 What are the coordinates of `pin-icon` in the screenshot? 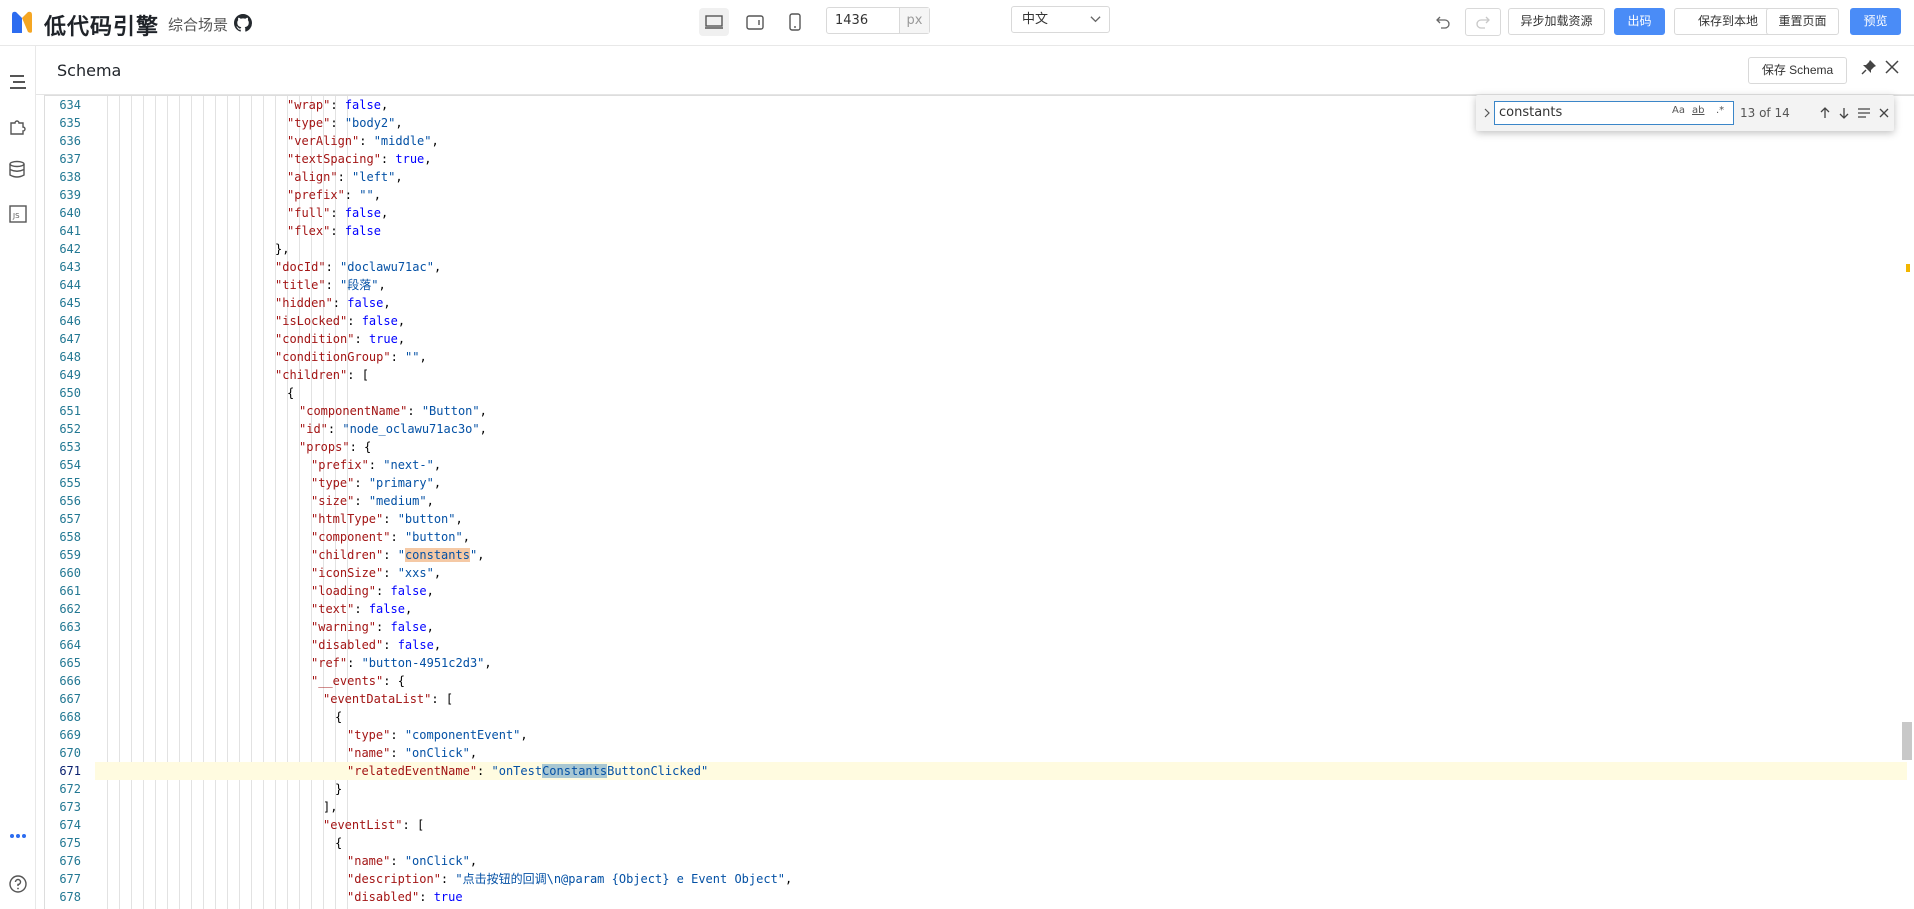 It's located at (1869, 67).